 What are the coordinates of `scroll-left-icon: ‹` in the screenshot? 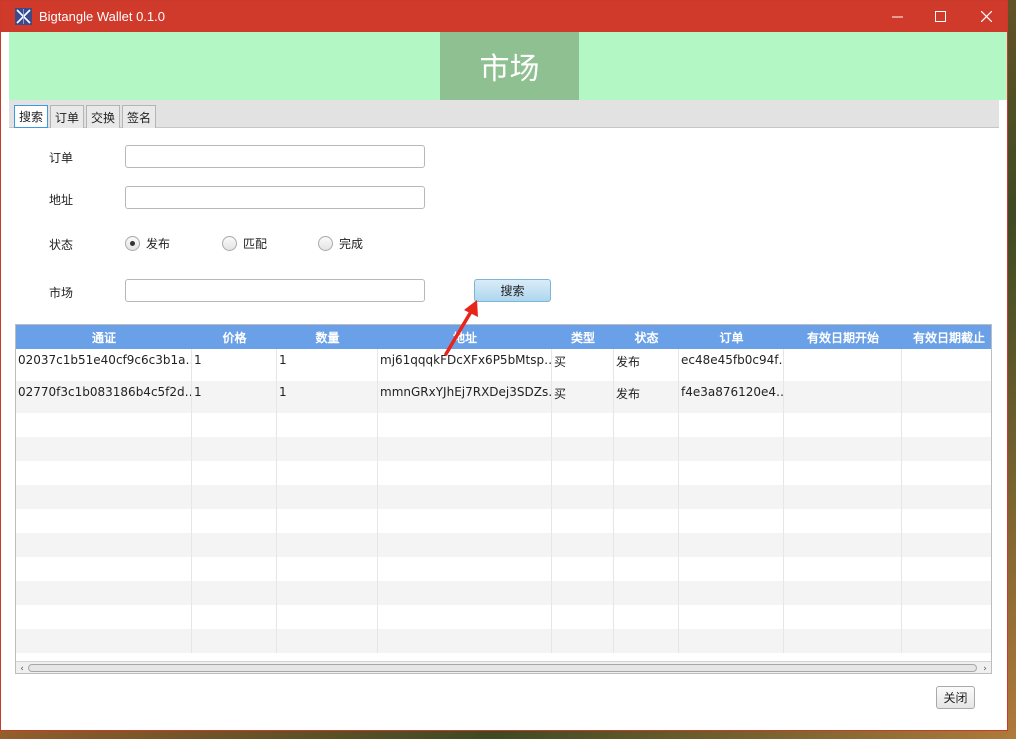 It's located at (22, 668).